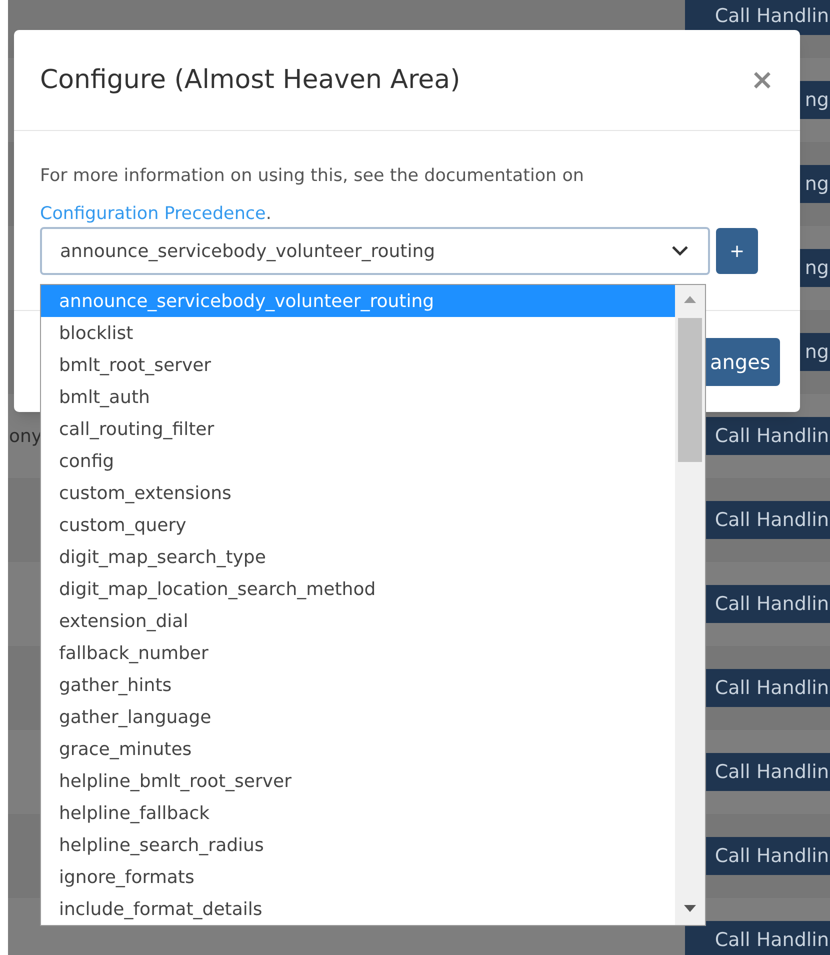  What do you see at coordinates (375, 251) in the screenshot?
I see `config-select: announce_servicebody_volunteer_routing` at bounding box center [375, 251].